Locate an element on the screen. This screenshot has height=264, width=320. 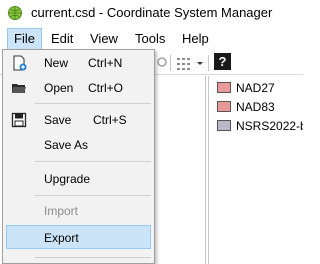
menu-item-label: Save is located at coordinates (58, 120).